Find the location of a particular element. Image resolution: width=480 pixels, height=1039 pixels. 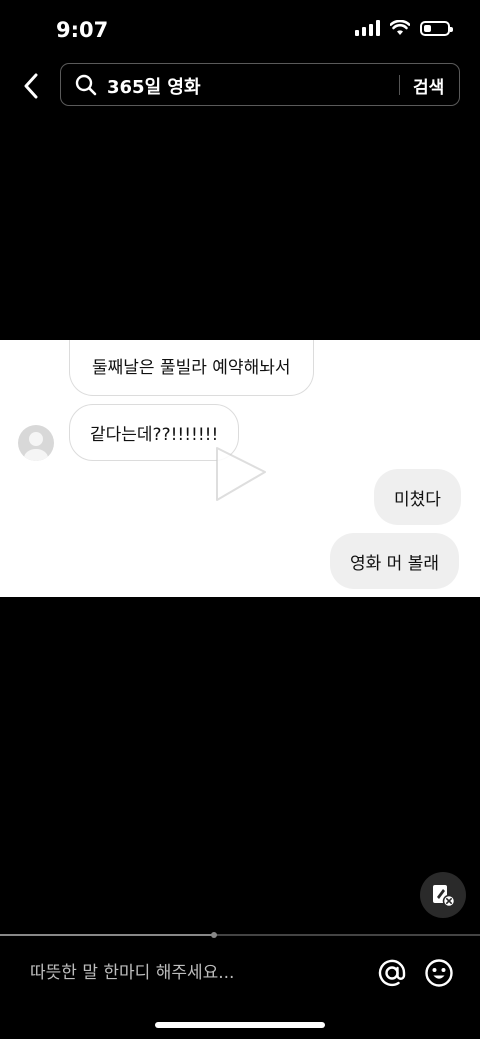

back-button is located at coordinates (31, 86).